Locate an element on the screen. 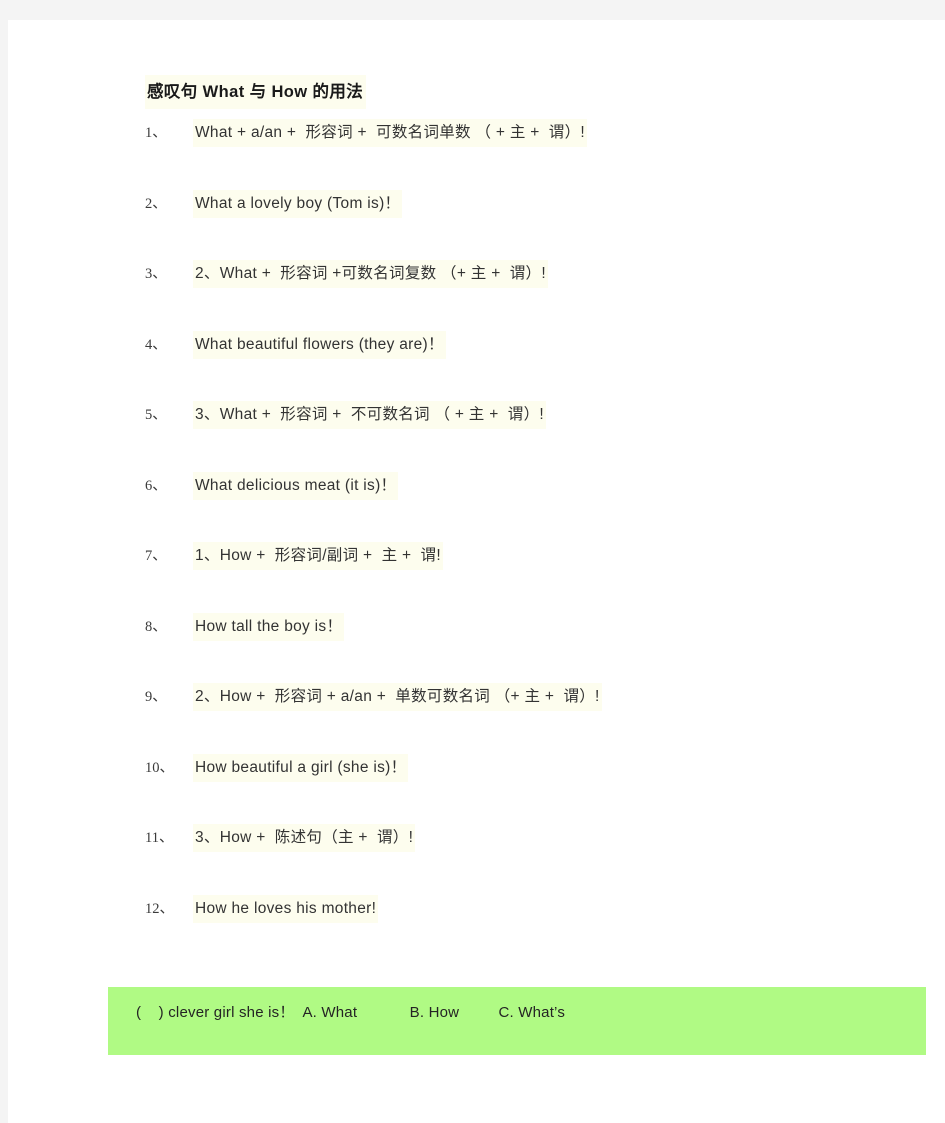  list-item-number: 12、 is located at coordinates (159, 908).